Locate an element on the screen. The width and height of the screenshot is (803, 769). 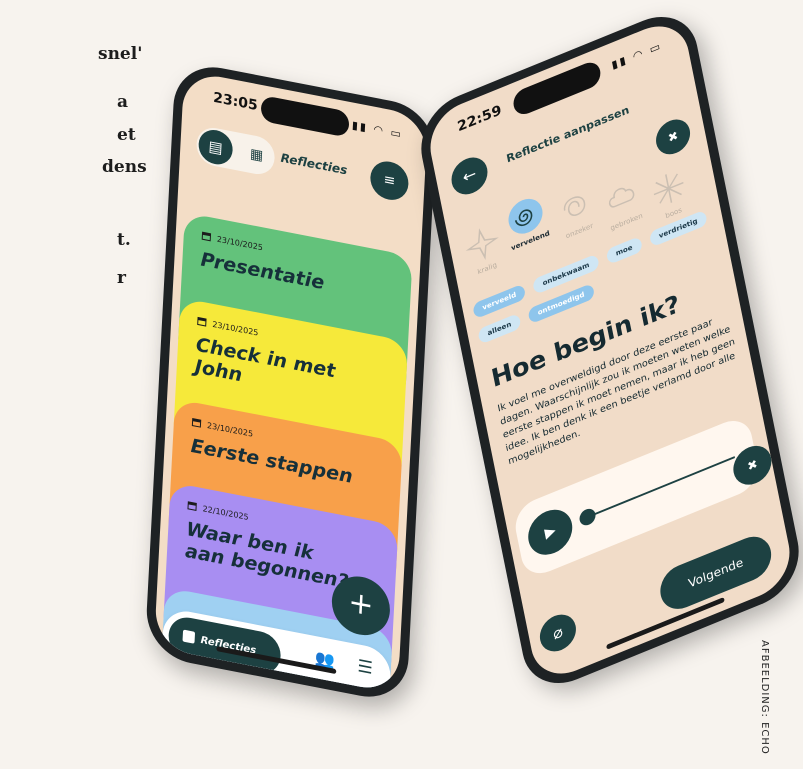
play-icon: ▶ is located at coordinates (550, 532).